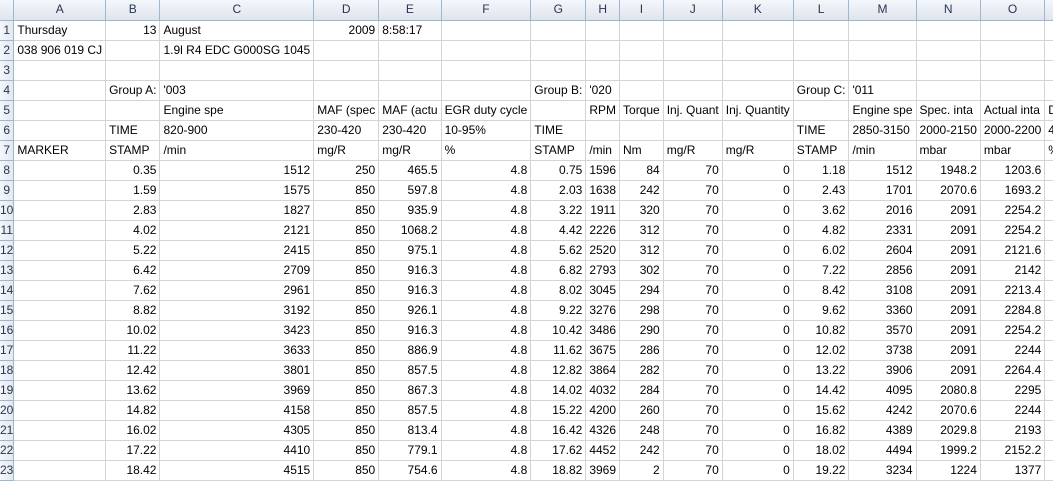 This screenshot has width=1053, height=481. What do you see at coordinates (1013, 370) in the screenshot?
I see `cell-o18: 2264.4` at bounding box center [1013, 370].